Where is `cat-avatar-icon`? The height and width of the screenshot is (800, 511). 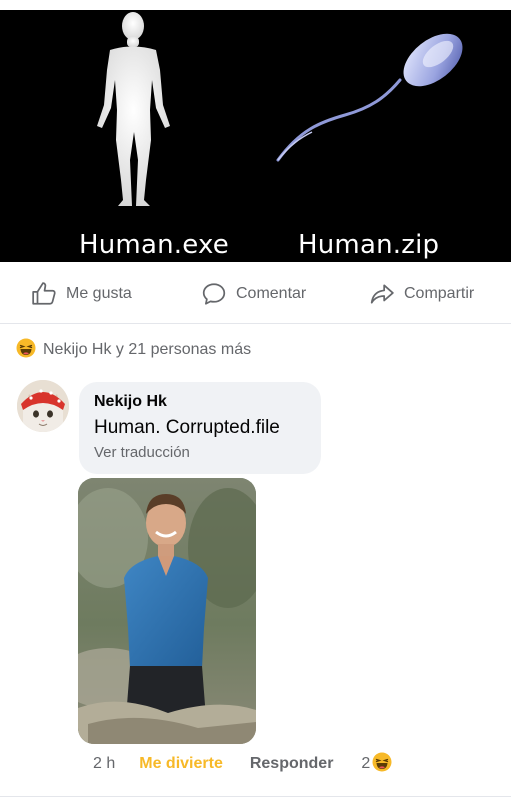 cat-avatar-icon is located at coordinates (43, 406).